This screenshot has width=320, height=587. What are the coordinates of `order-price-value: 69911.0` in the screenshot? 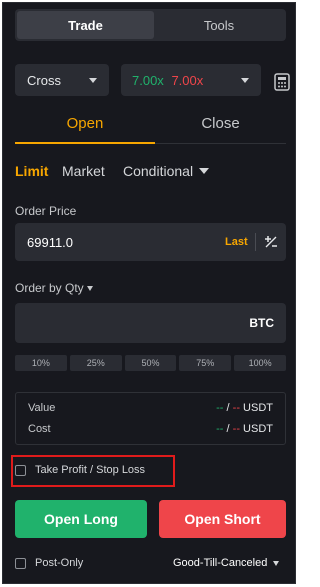 It's located at (50, 242).